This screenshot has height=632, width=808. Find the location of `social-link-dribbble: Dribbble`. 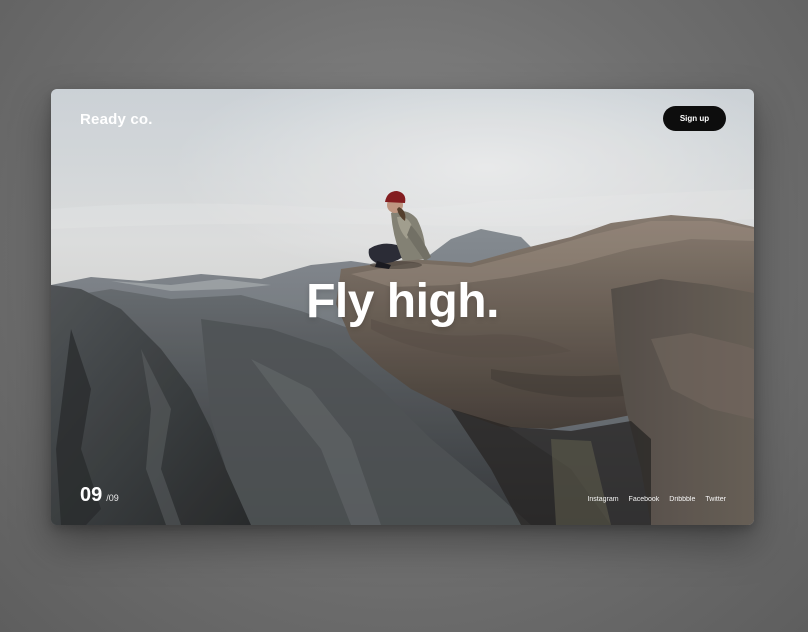

social-link-dribbble: Dribbble is located at coordinates (682, 499).